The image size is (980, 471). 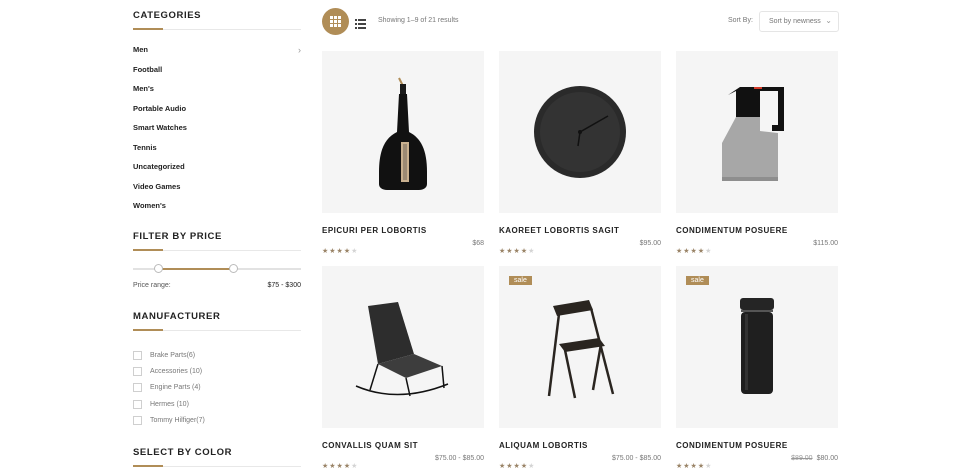 I want to click on manufacturer-item-hermes: Hermes (10), so click(x=217, y=404).